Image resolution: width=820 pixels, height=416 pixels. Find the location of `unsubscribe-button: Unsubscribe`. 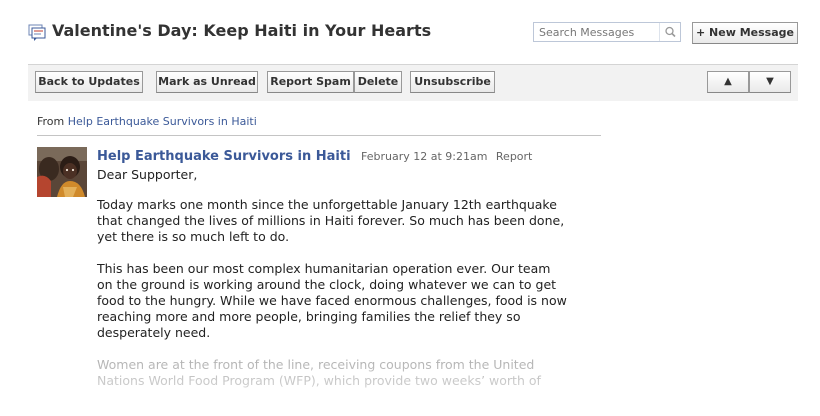

unsubscribe-button: Unsubscribe is located at coordinates (452, 82).